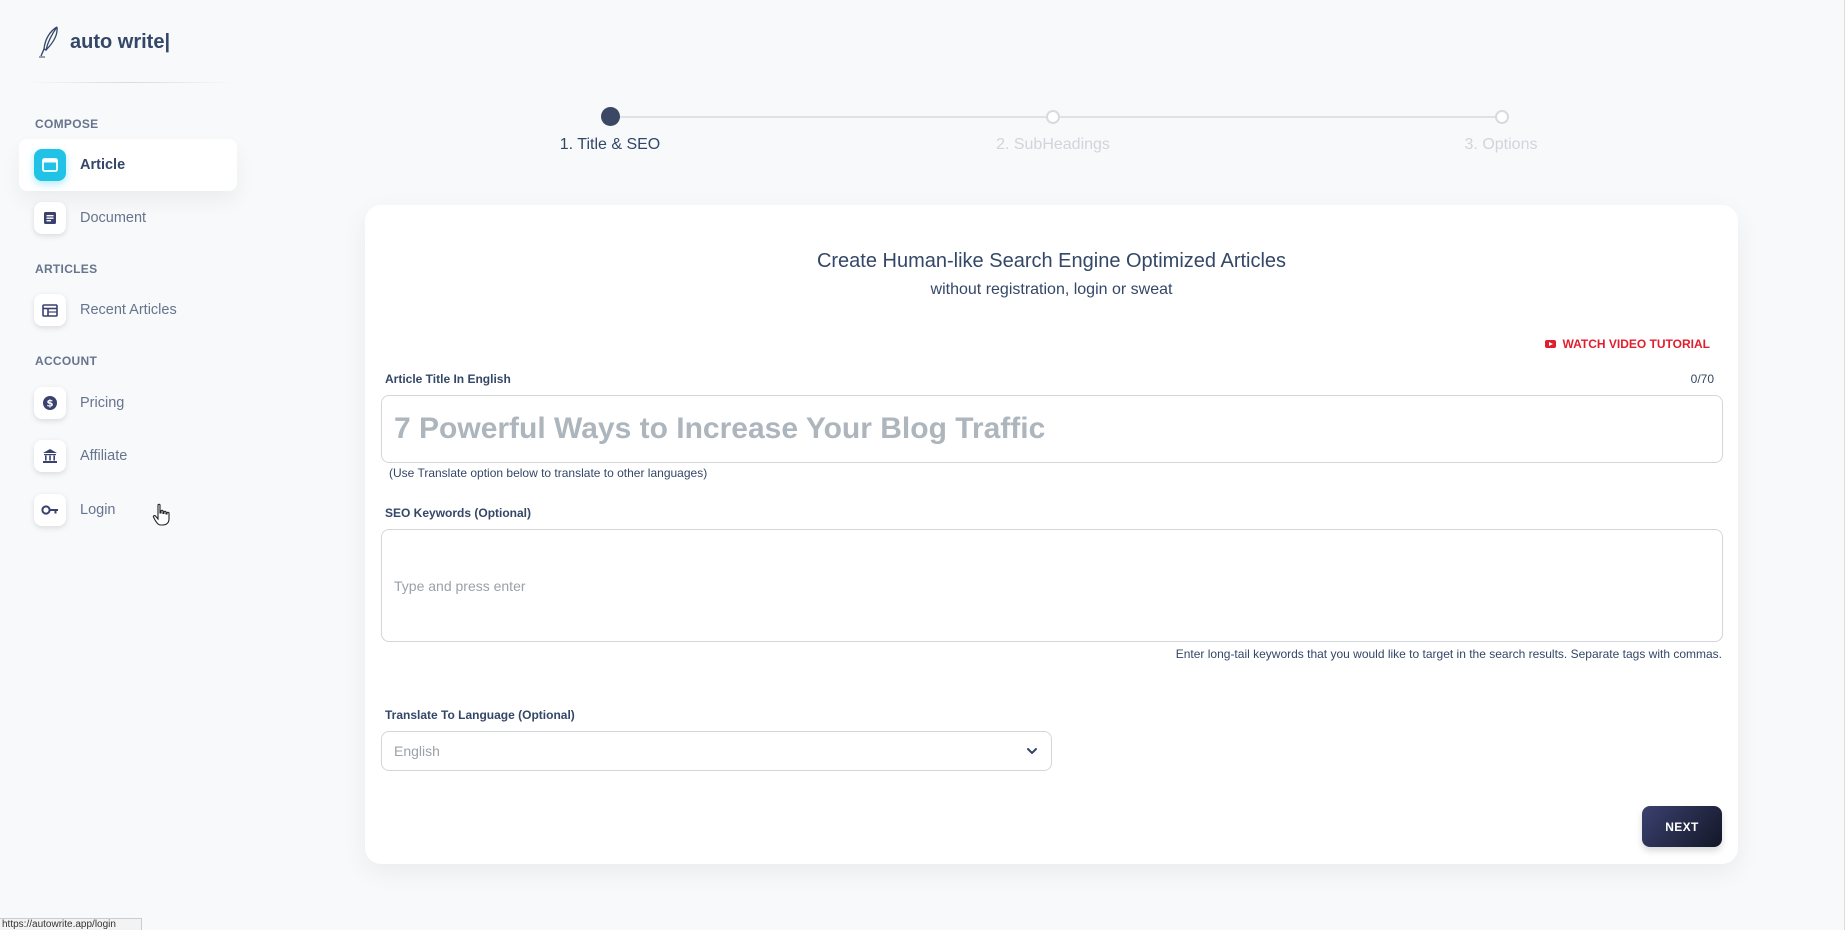 The width and height of the screenshot is (1845, 930). I want to click on section-label-articles: ARTICLES, so click(66, 269).